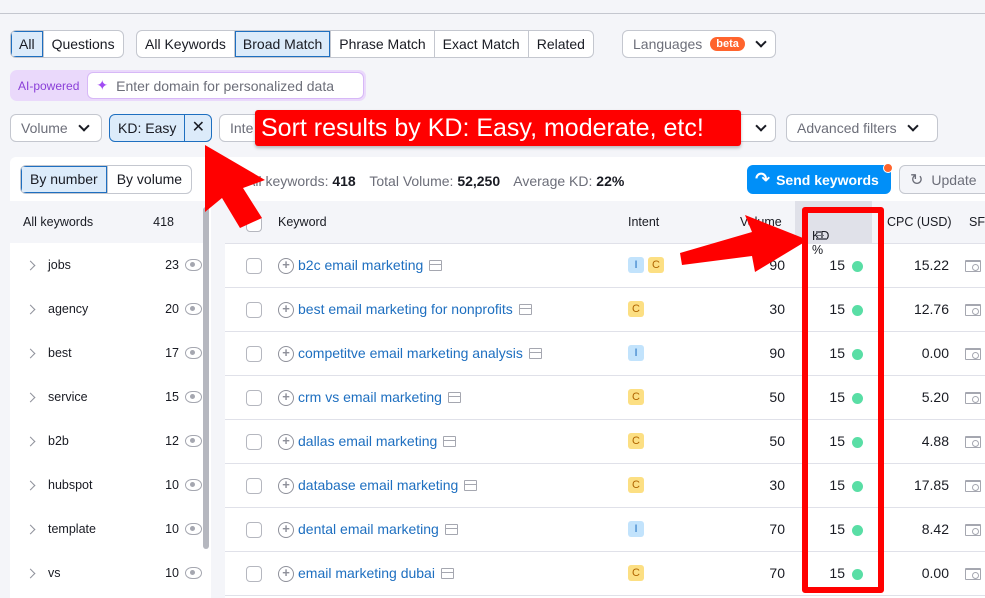 This screenshot has height=598, width=985. I want to click on tab-broad-match: Broad Match, so click(283, 44).